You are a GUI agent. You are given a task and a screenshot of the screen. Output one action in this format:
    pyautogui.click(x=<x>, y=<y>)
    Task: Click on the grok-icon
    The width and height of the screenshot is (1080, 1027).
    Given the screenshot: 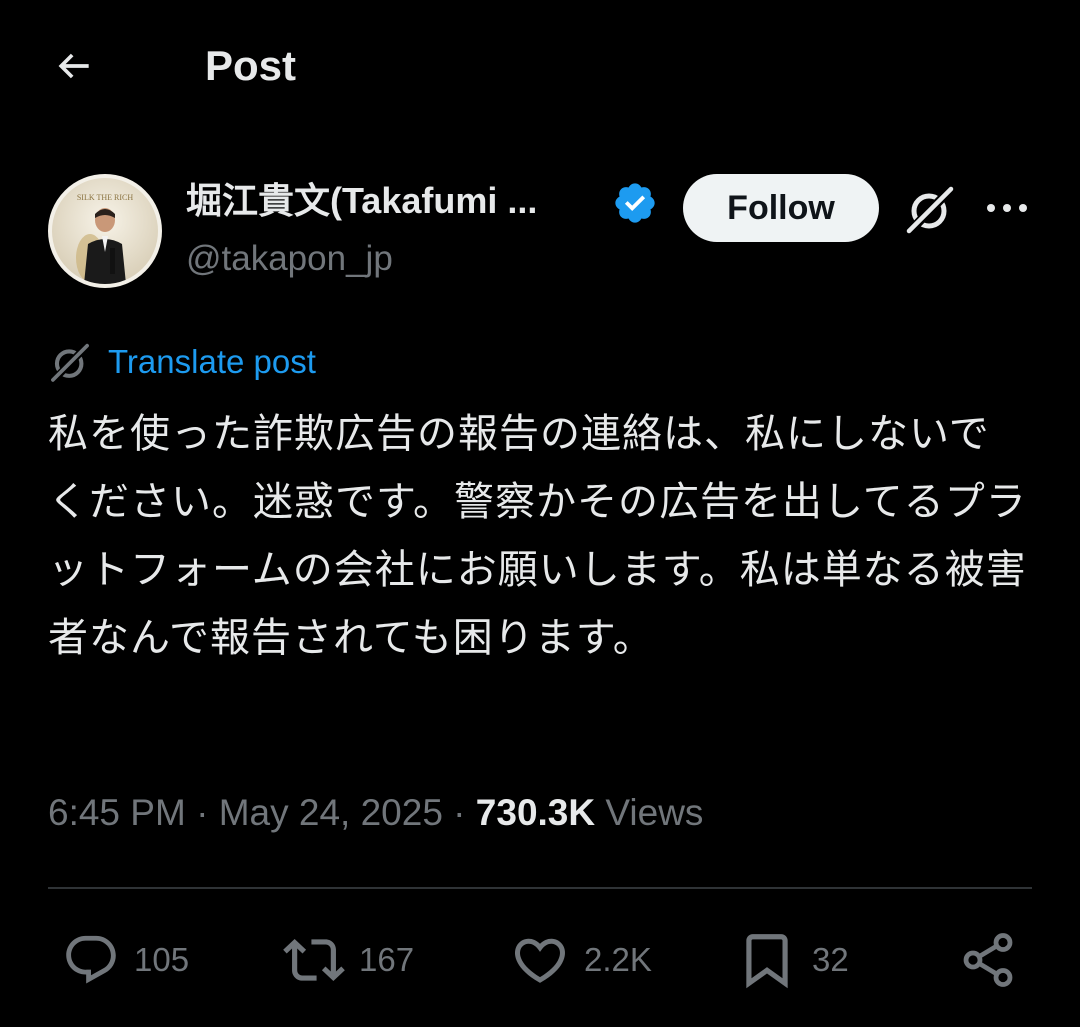 What is the action you would take?
    pyautogui.click(x=930, y=210)
    